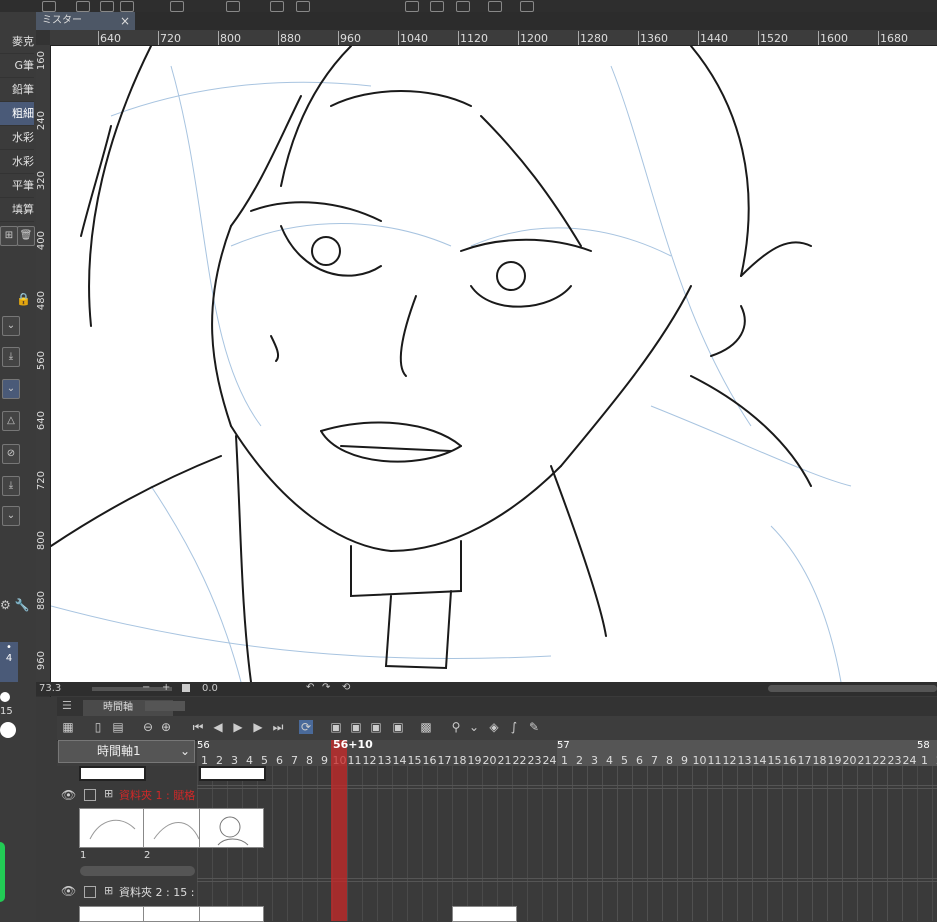  What do you see at coordinates (158, 893) in the screenshot?
I see `track-label-2: 資料夾 2 : 15 : 膠片` at bounding box center [158, 893].